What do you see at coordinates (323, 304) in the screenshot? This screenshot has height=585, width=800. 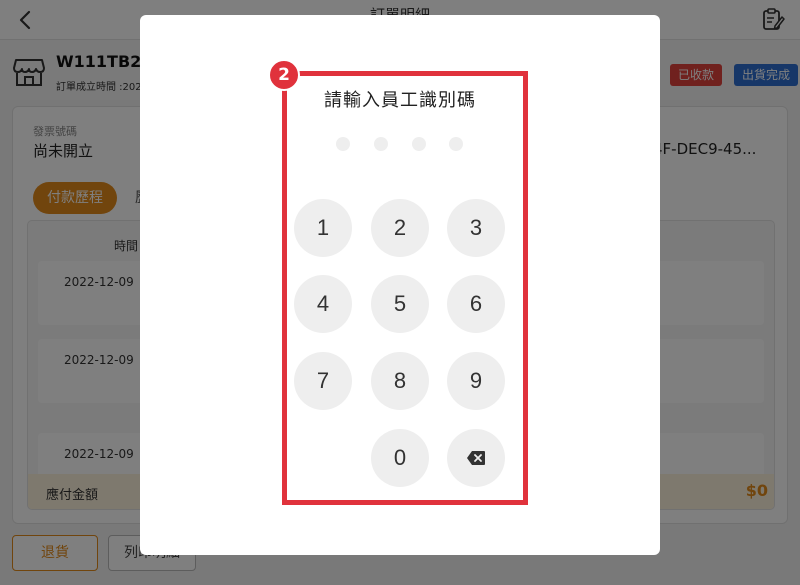 I see `keypad-key-4: 4` at bounding box center [323, 304].